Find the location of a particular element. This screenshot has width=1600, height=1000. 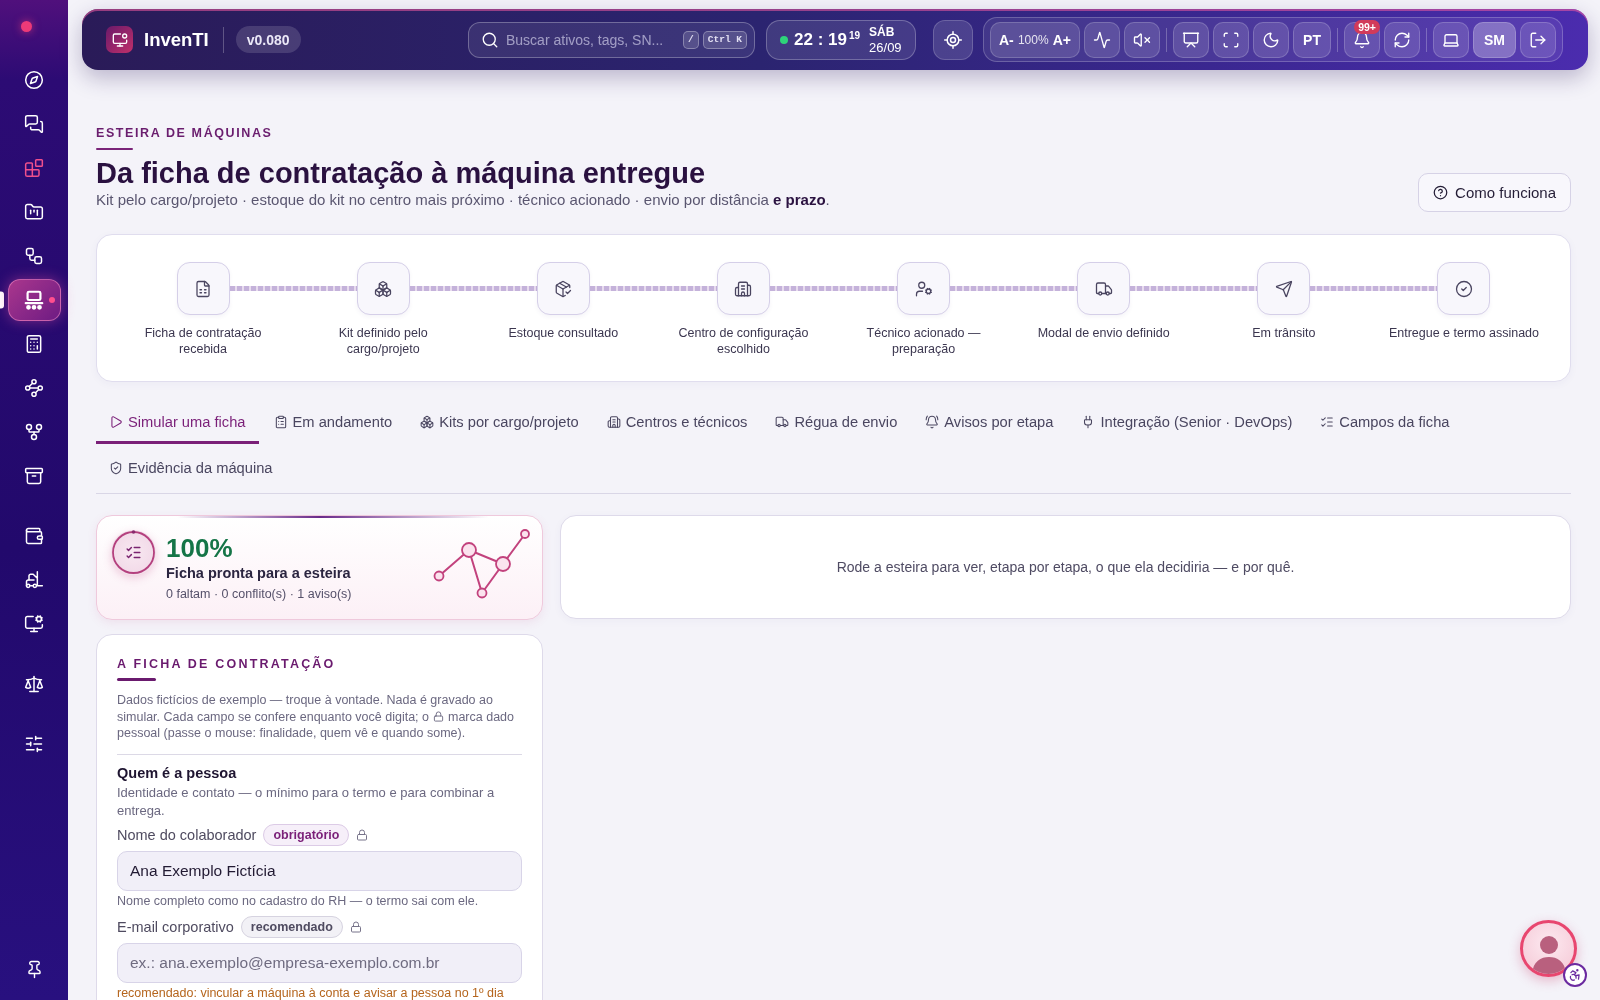

checklist-icon is located at coordinates (1327, 421).